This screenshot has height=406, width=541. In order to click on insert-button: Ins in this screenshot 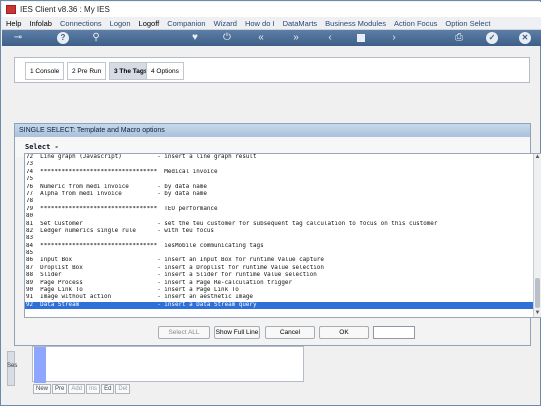, I will do `click(93, 389)`.